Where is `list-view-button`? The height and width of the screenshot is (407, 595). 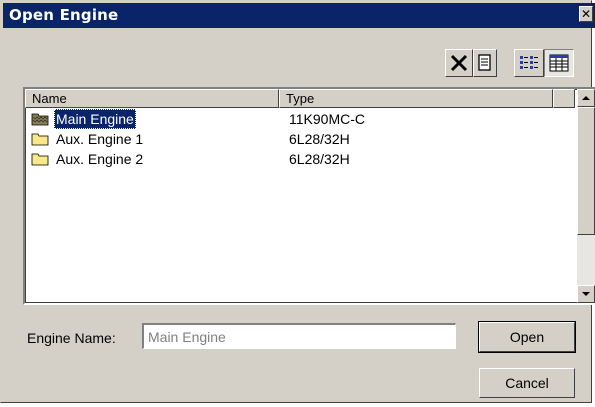 list-view-button is located at coordinates (529, 63).